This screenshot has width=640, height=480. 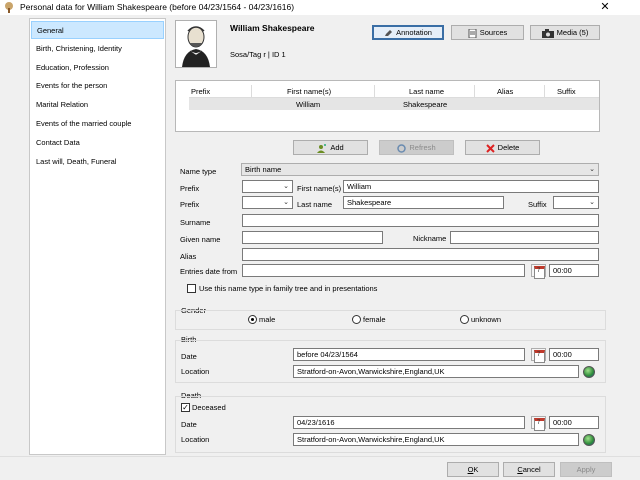 I want to click on birth-date-input: before 04/23/1564, so click(x=409, y=354).